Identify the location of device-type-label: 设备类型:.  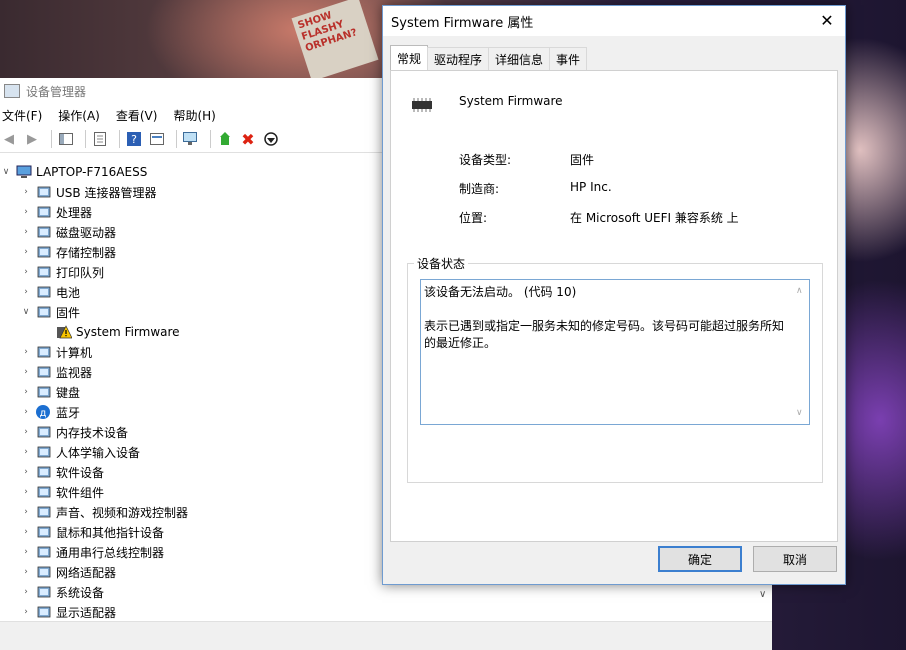
(485, 160).